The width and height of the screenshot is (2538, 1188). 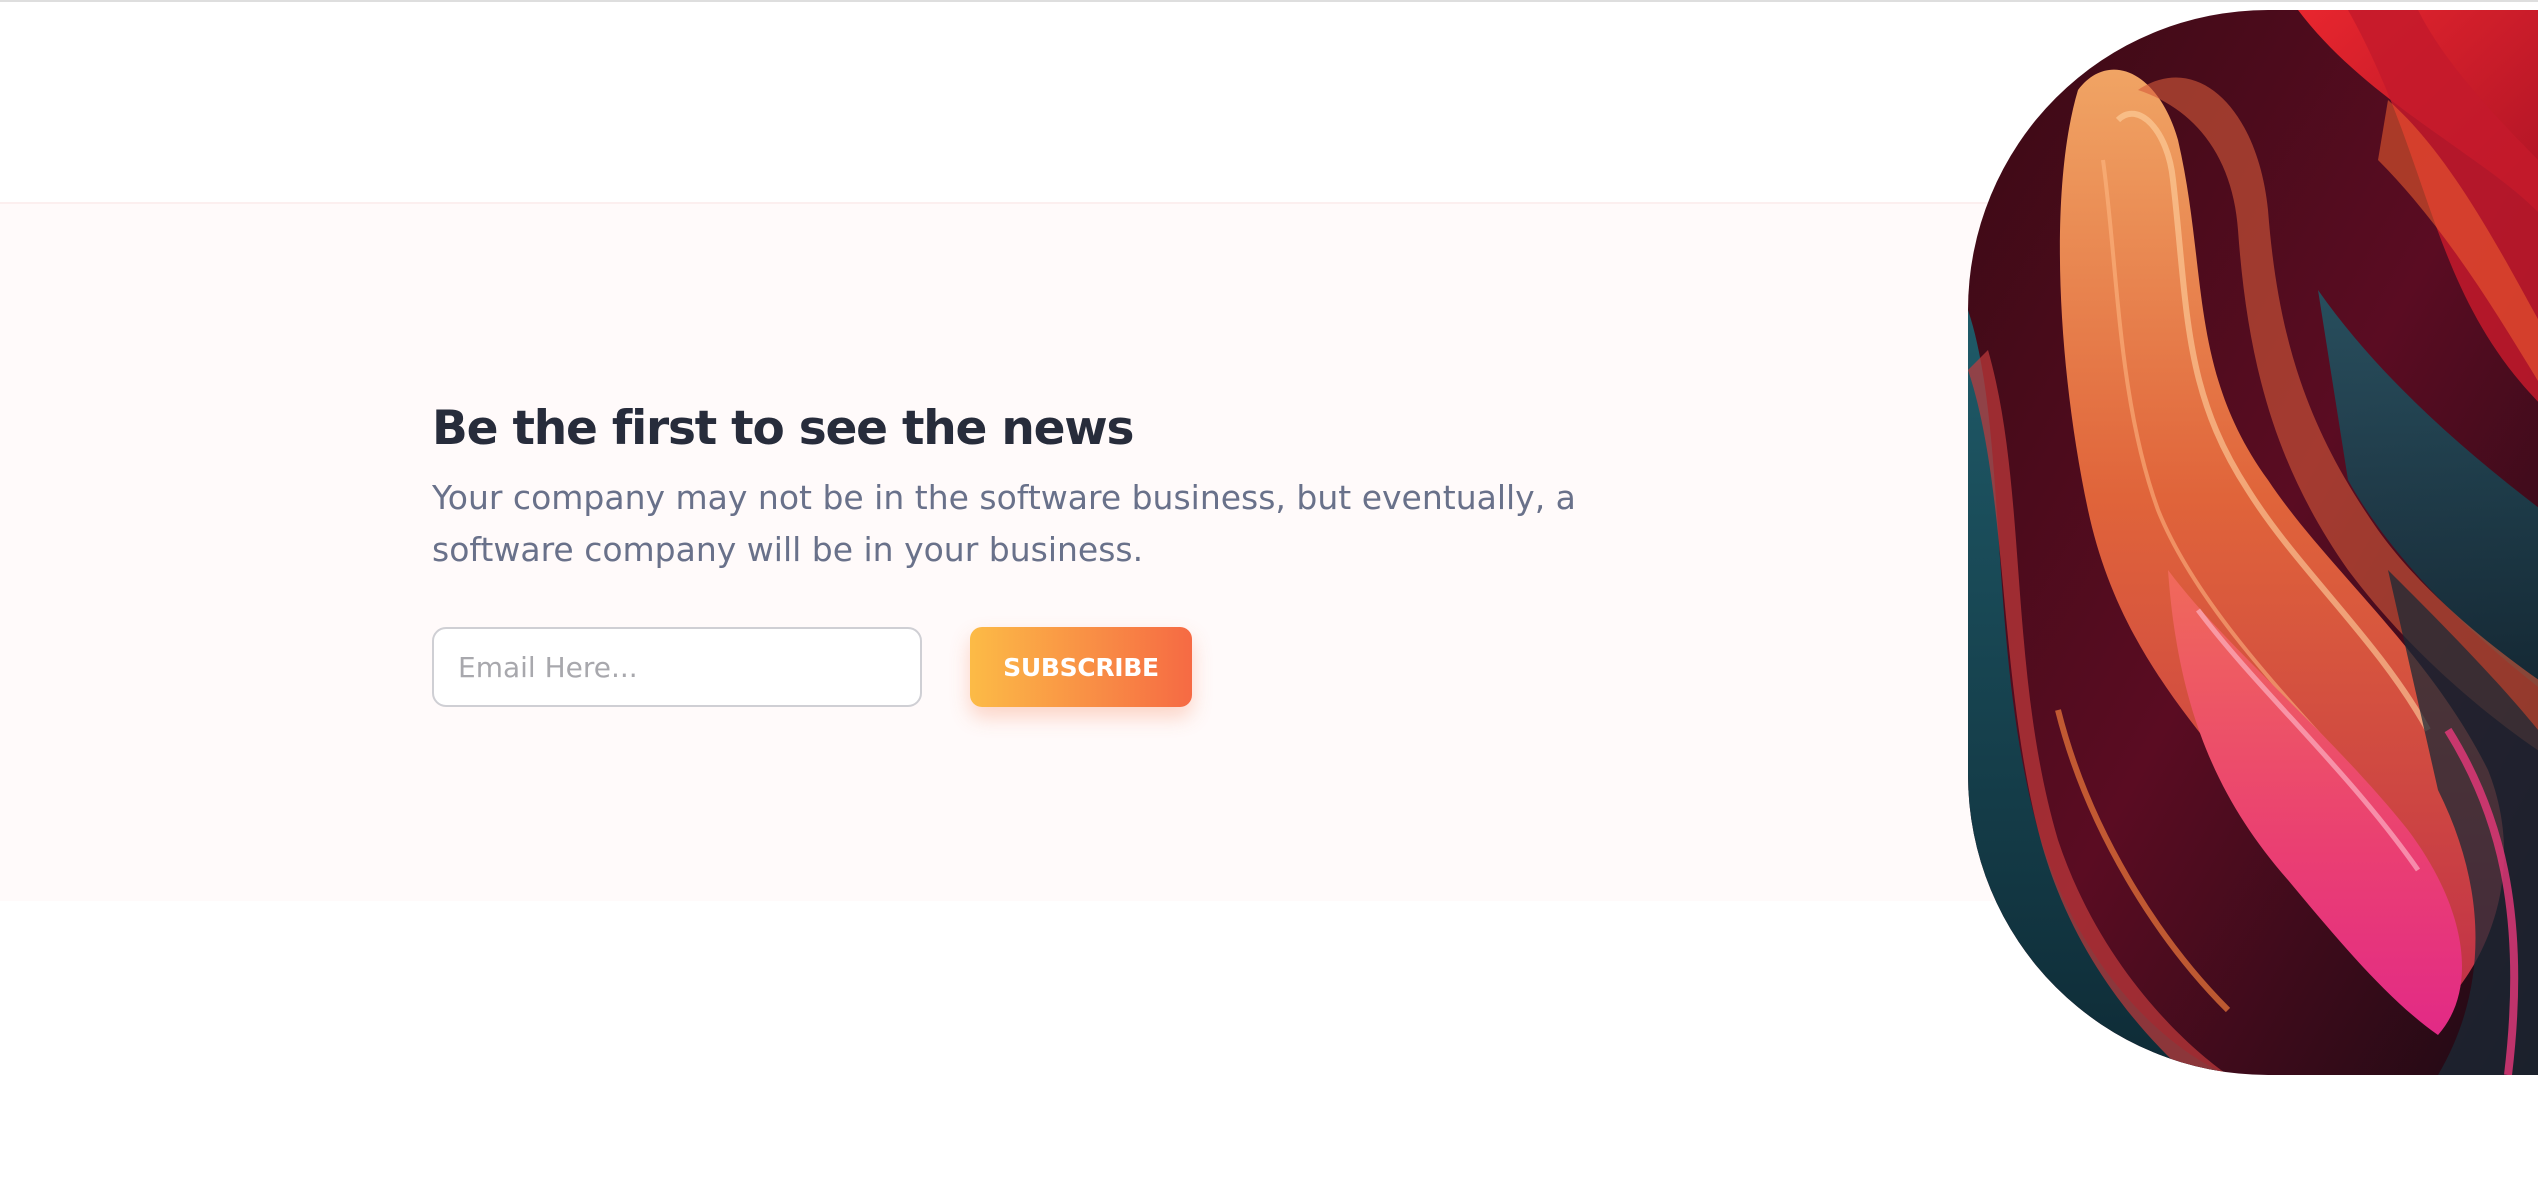 I want to click on top-divider, so click(x=1269, y=1).